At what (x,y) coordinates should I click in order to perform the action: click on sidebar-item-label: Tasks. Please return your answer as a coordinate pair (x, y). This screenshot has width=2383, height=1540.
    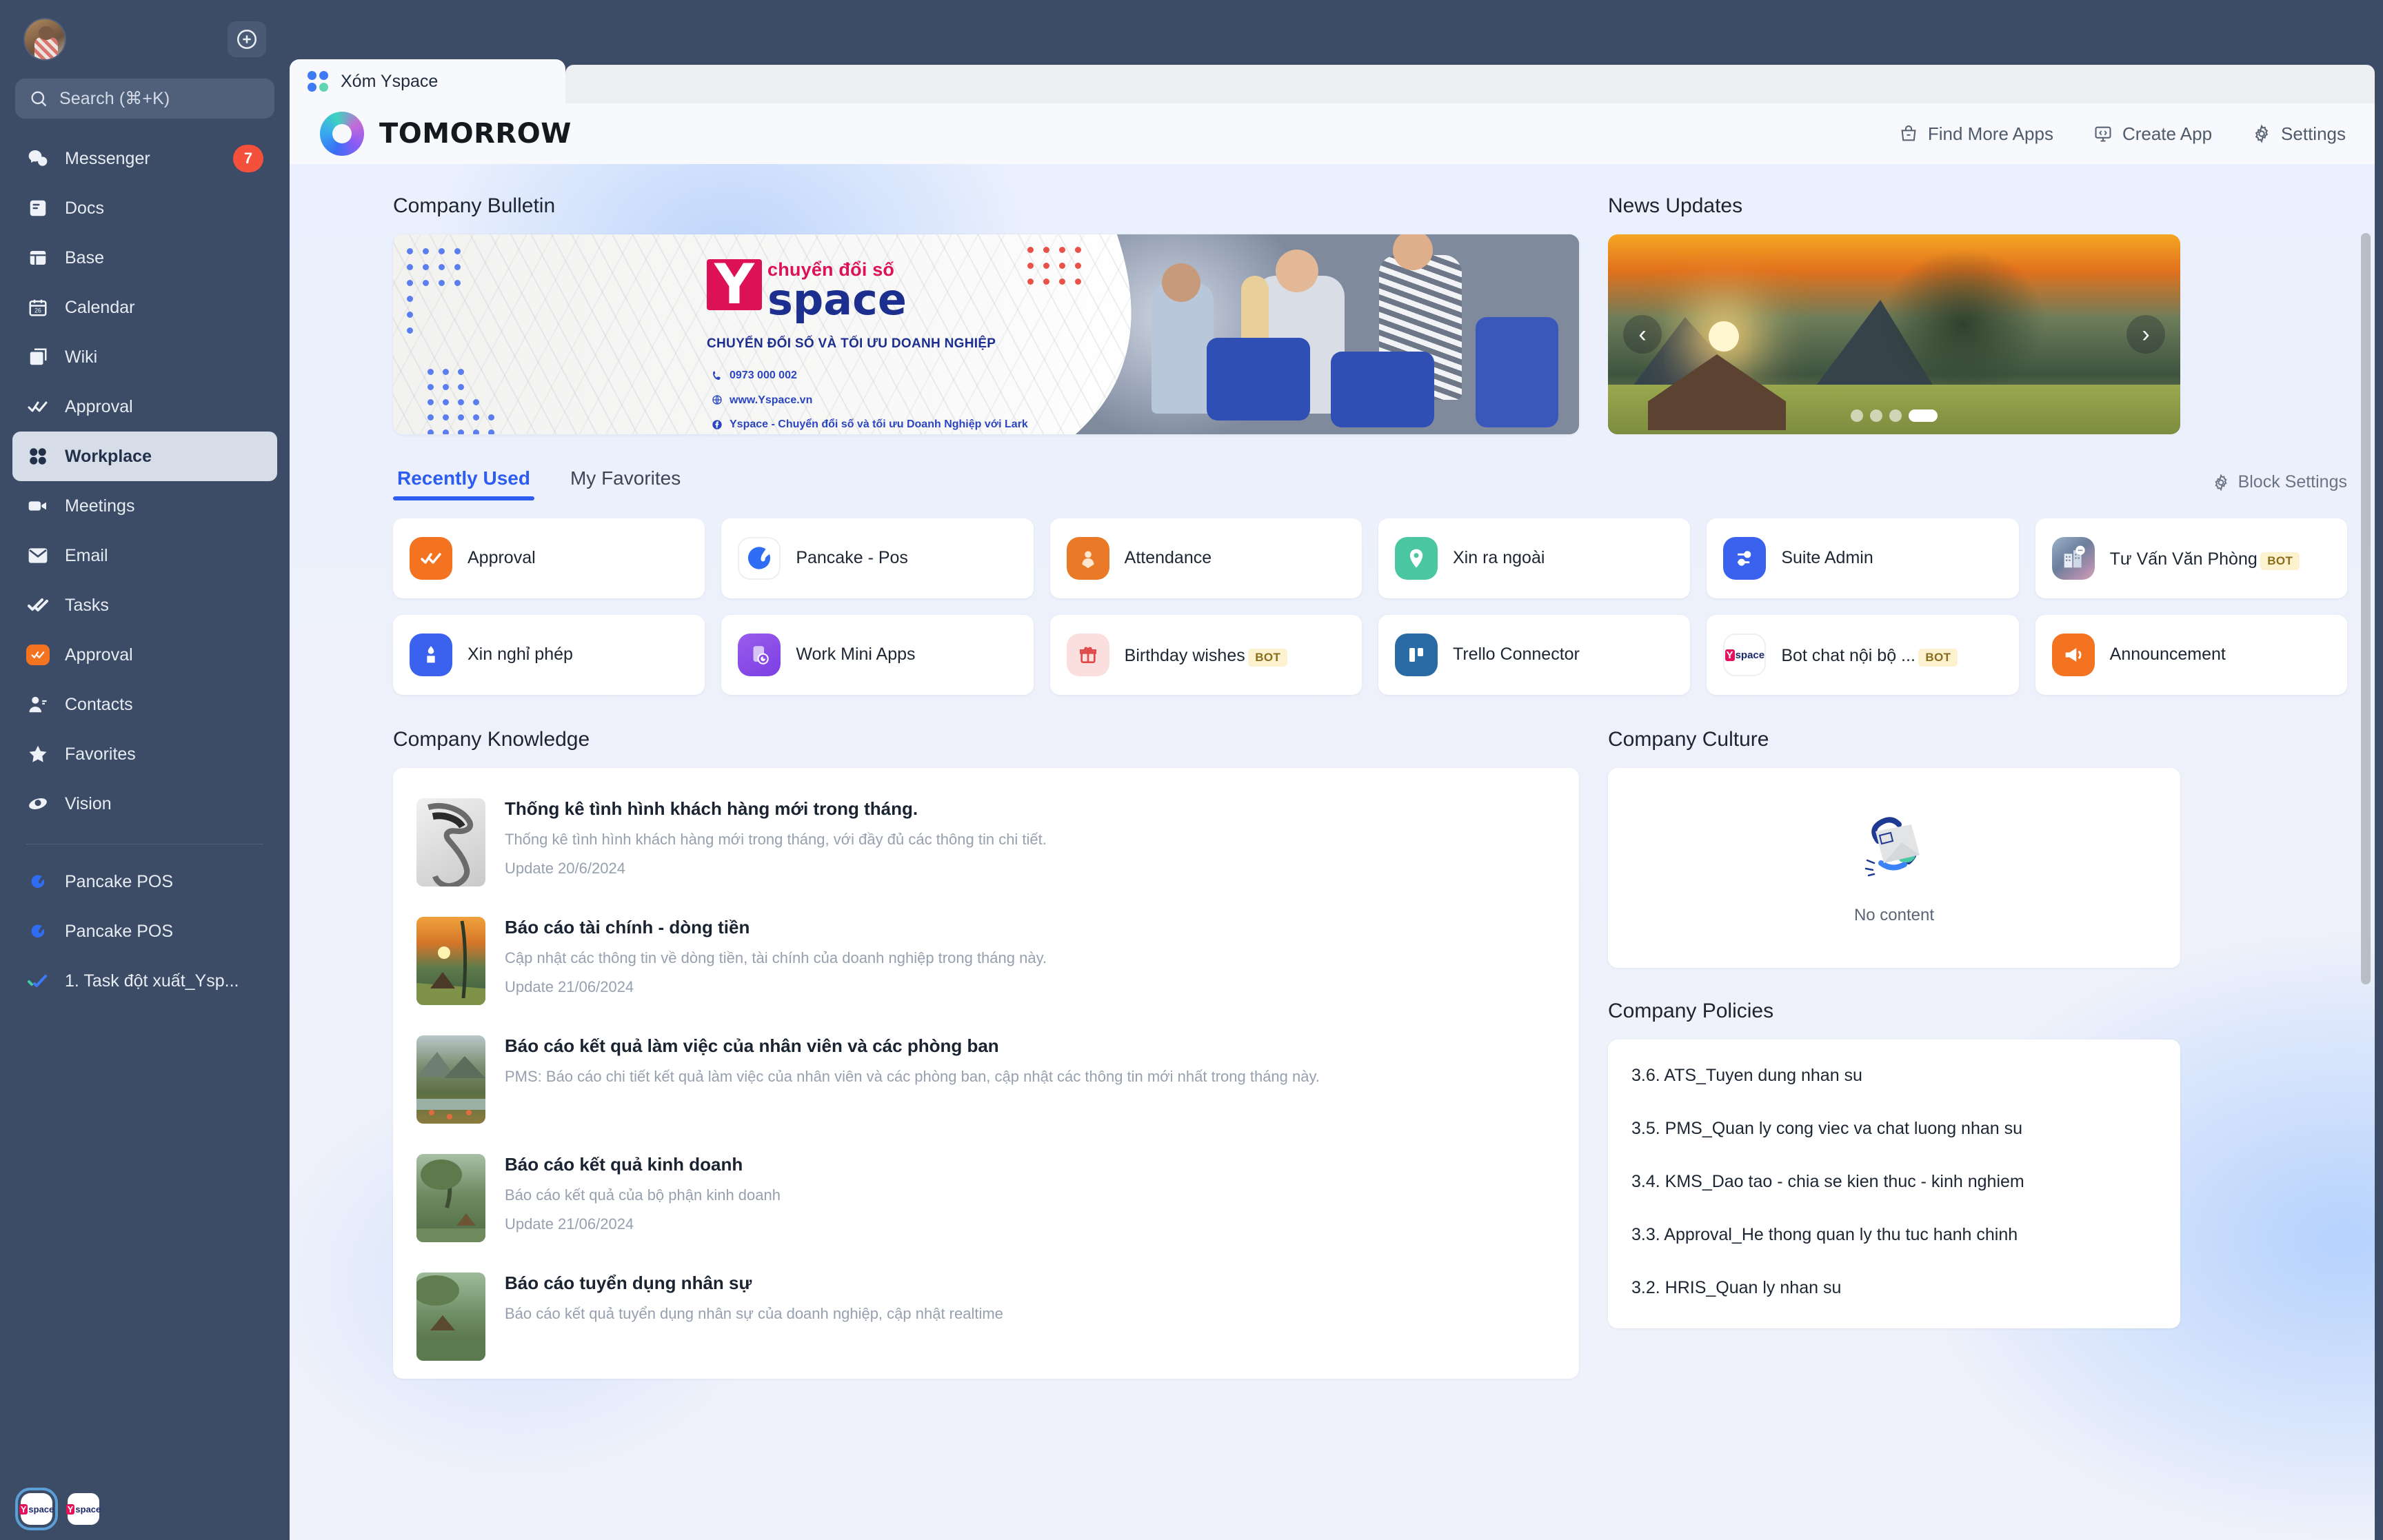
    Looking at the image, I should click on (87, 605).